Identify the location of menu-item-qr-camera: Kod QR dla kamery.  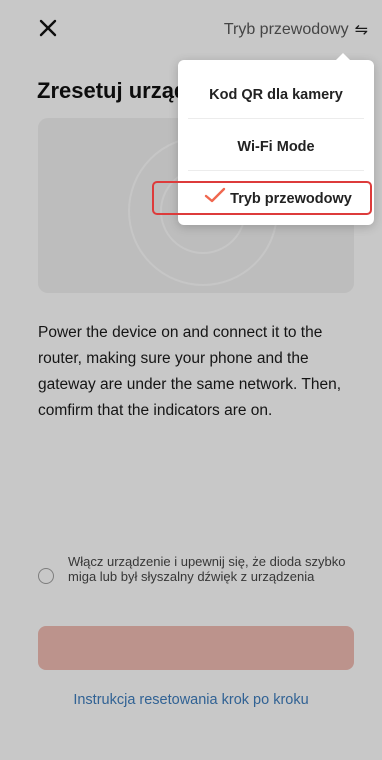
(276, 95).